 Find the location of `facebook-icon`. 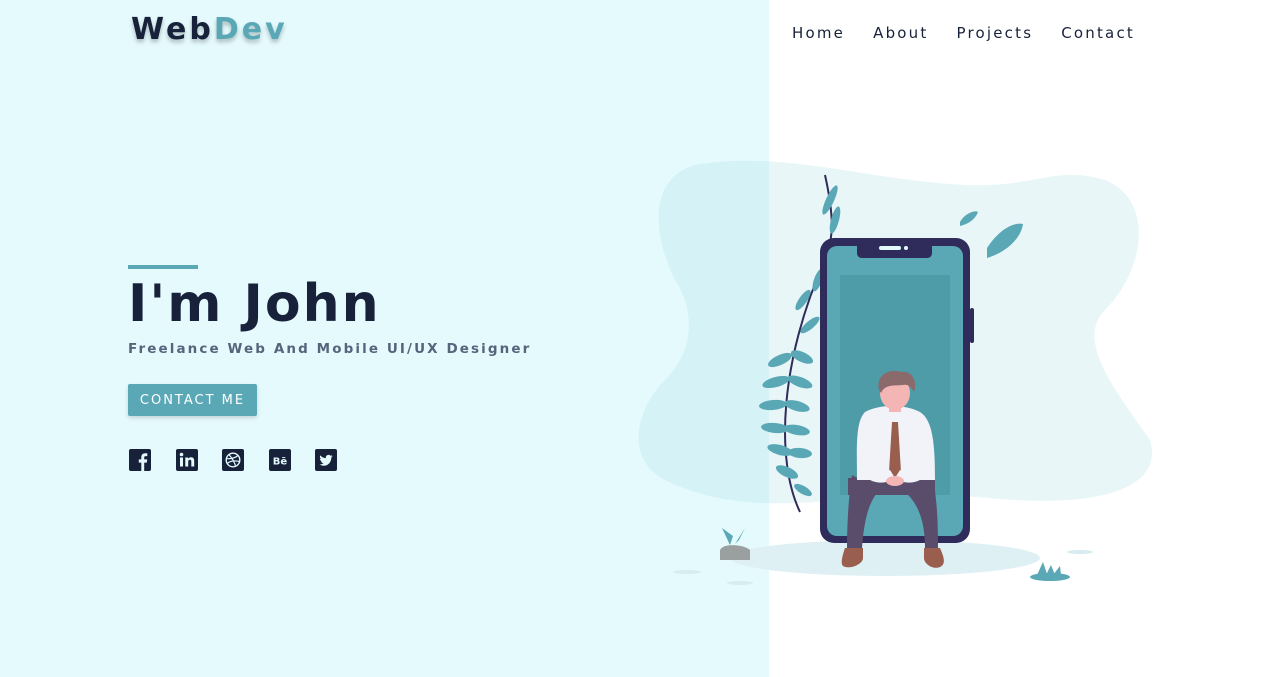

facebook-icon is located at coordinates (140, 460).